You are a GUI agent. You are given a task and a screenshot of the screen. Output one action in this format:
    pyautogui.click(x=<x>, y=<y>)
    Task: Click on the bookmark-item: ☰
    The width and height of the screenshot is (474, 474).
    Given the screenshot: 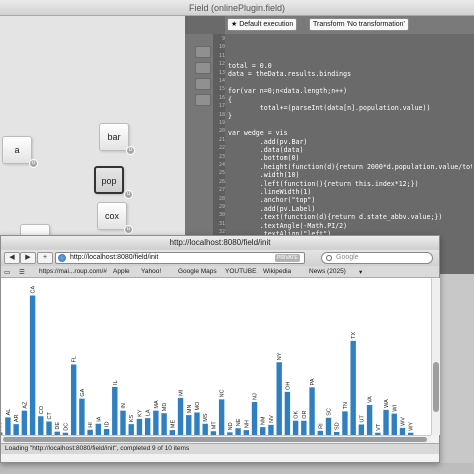 What is the action you would take?
    pyautogui.click(x=22, y=272)
    